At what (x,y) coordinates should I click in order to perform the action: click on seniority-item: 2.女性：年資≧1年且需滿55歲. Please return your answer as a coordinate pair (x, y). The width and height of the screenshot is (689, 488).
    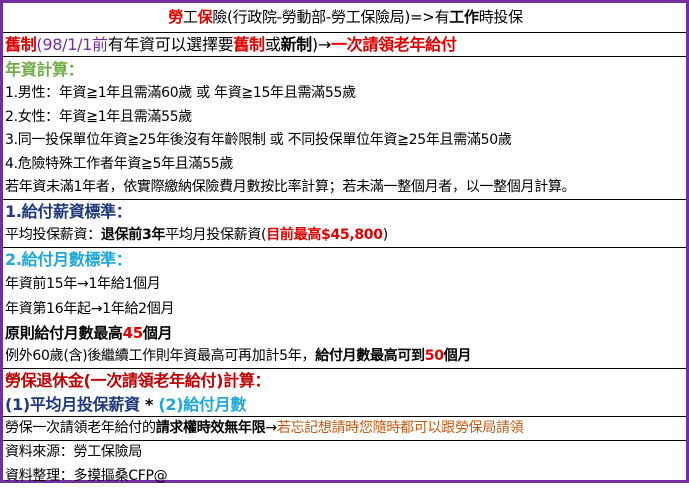
    Looking at the image, I should click on (99, 116).